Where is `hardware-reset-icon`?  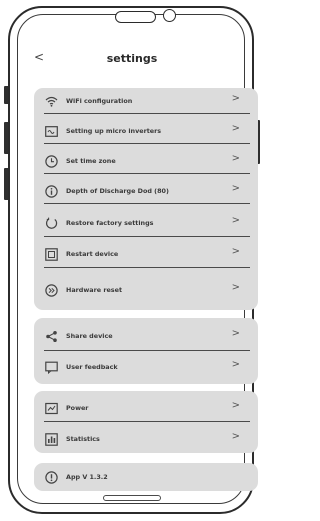
hardware-reset-icon is located at coordinates (51, 290).